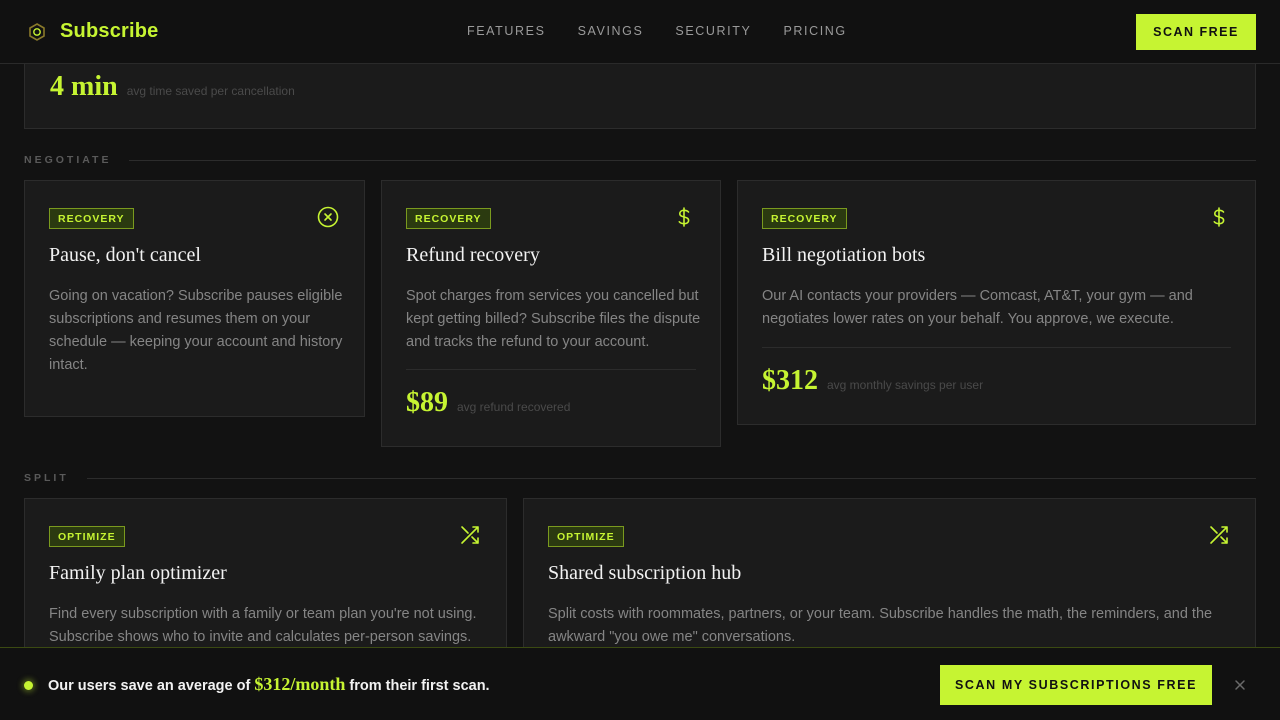 This screenshot has height=720, width=1280. I want to click on nav-link-savings: SAVINGS, so click(611, 31).